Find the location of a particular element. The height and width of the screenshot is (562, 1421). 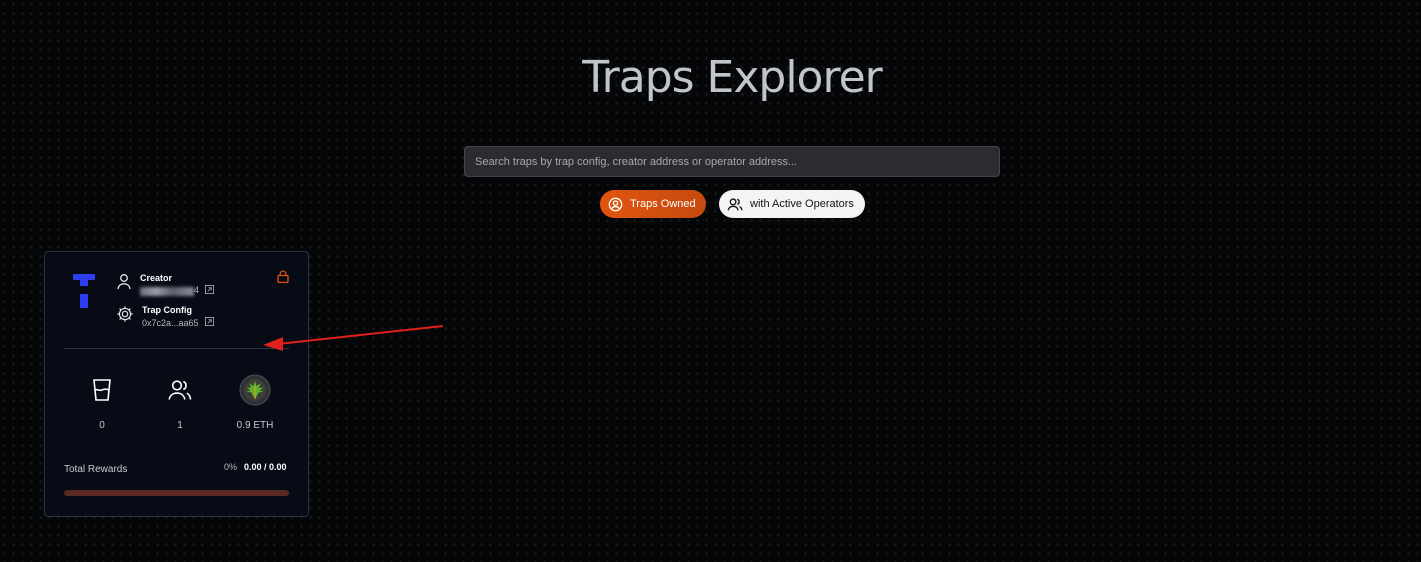

filter-chips: Traps Owned with Active Operators is located at coordinates (732, 204).